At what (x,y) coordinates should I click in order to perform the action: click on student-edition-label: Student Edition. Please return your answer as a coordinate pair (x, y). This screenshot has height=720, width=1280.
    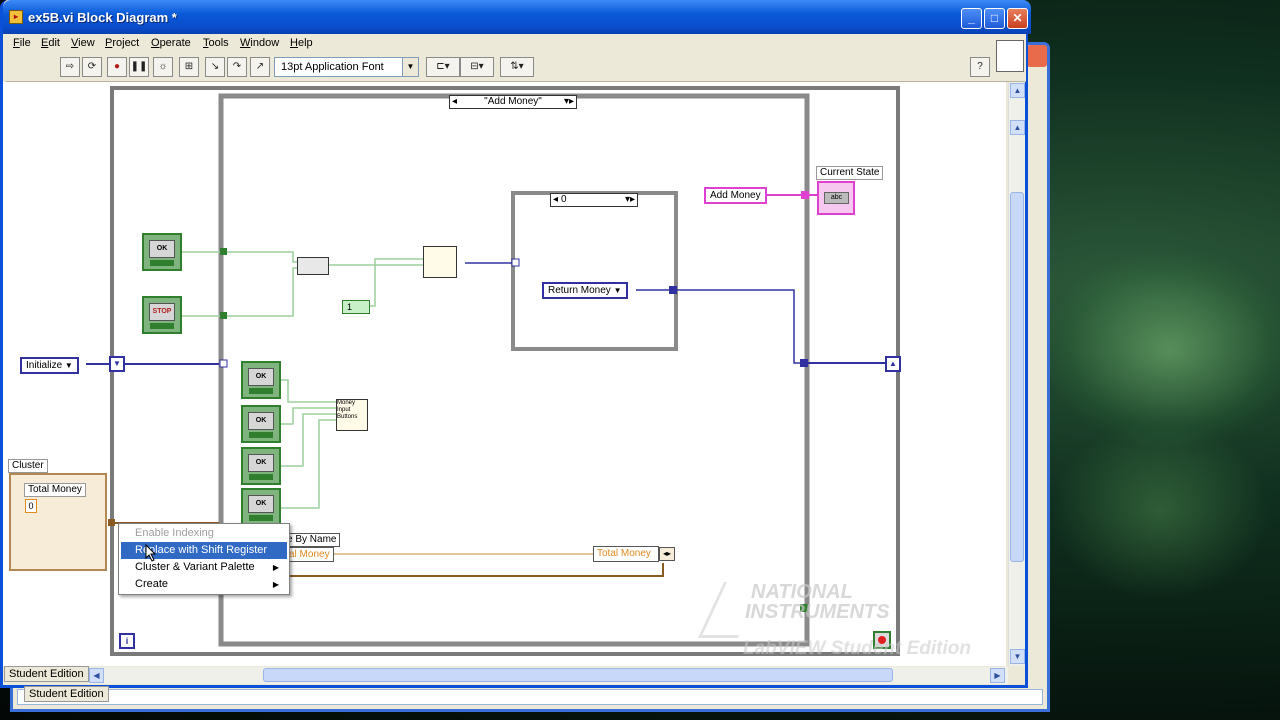
    Looking at the image, I should click on (46, 674).